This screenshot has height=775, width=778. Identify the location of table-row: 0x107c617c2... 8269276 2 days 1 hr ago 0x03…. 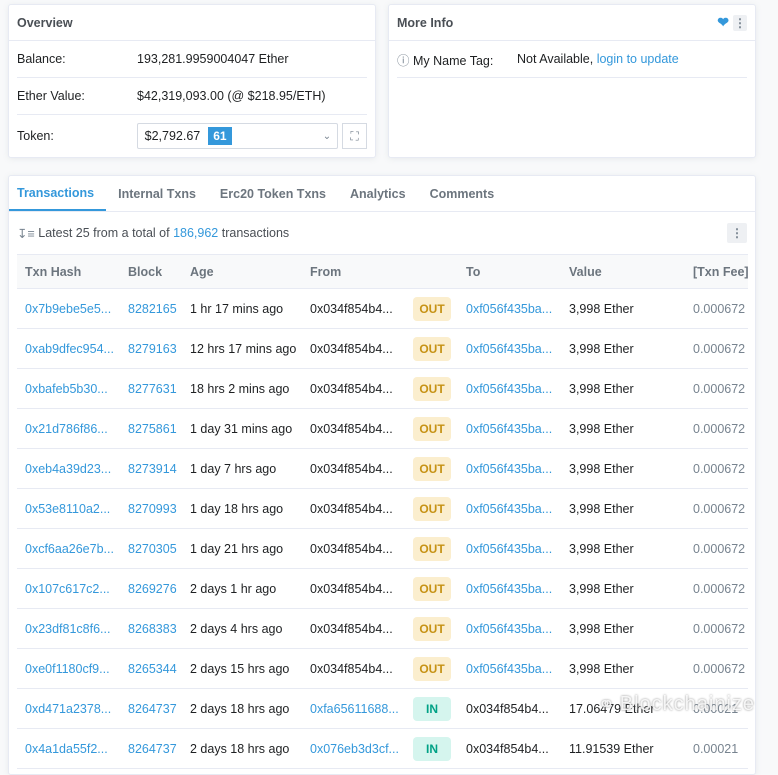
(382, 588).